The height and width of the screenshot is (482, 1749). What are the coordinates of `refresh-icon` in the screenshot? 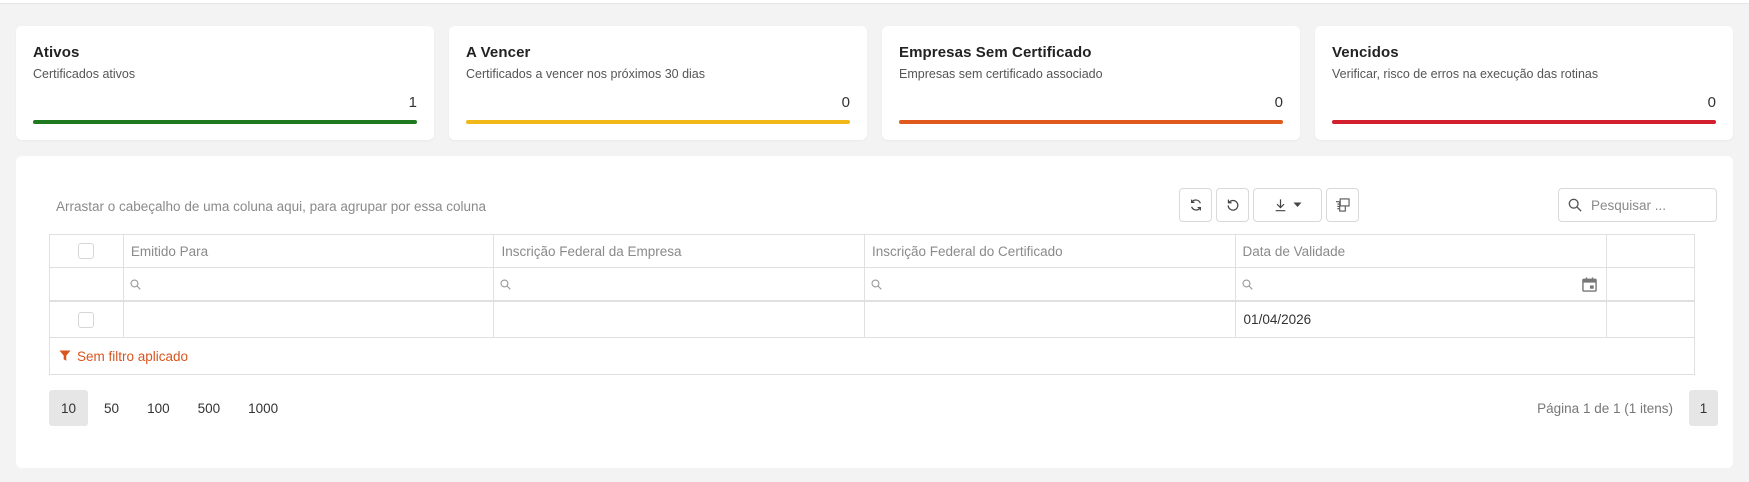 It's located at (1195, 205).